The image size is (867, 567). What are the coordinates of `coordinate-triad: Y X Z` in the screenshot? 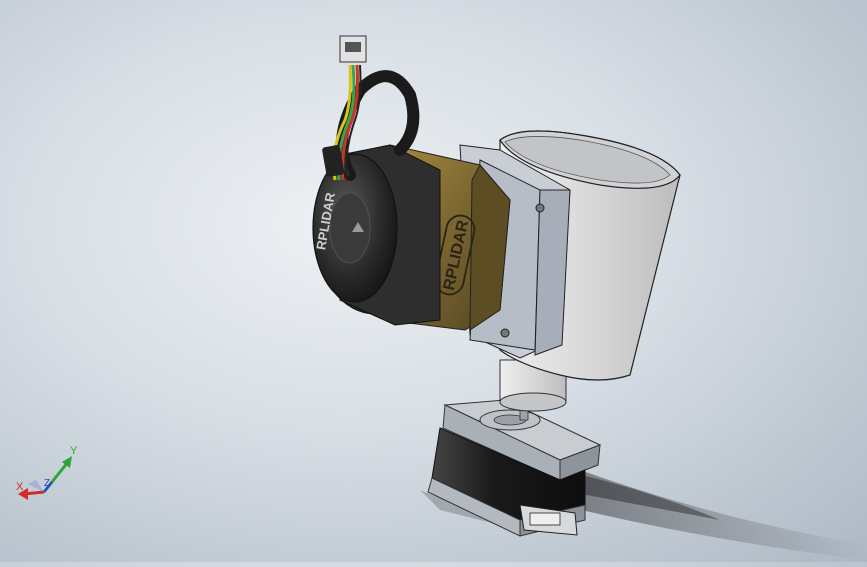 It's located at (47, 472).